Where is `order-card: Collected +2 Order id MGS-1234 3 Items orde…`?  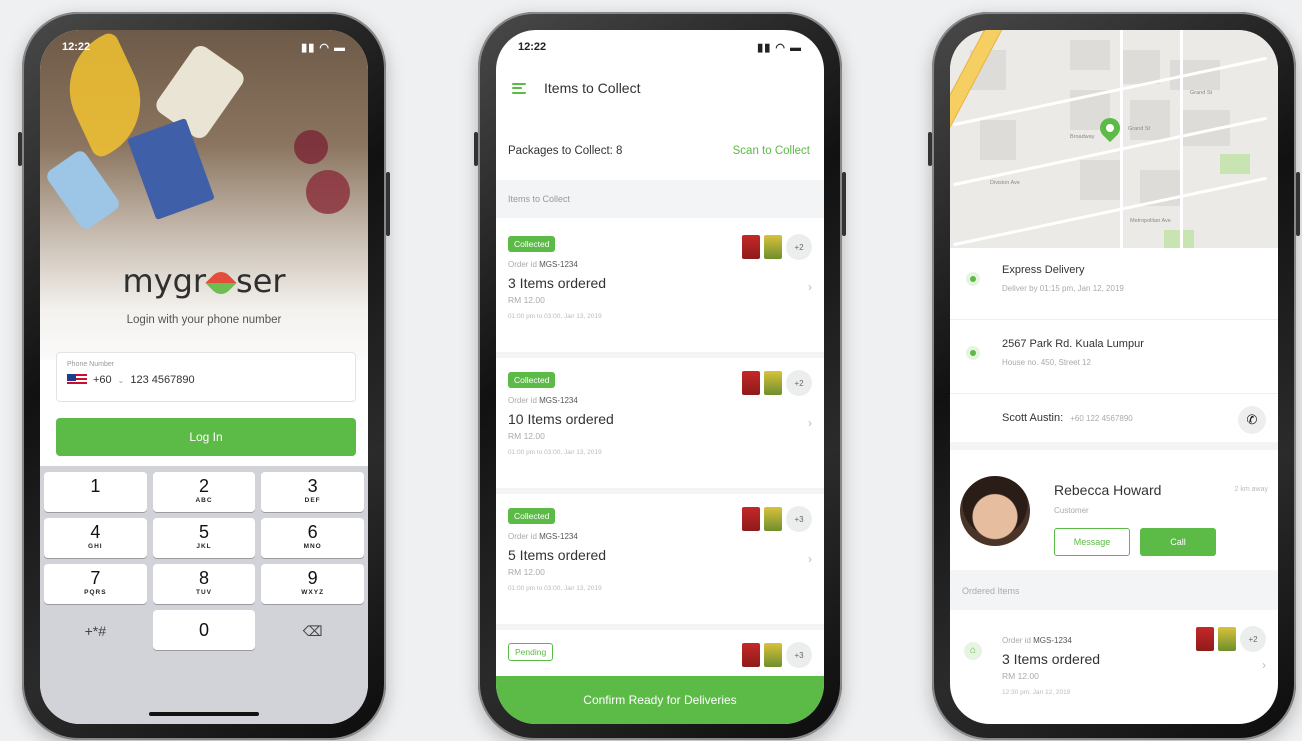 order-card: Collected +2 Order id MGS-1234 3 Items orde… is located at coordinates (660, 290).